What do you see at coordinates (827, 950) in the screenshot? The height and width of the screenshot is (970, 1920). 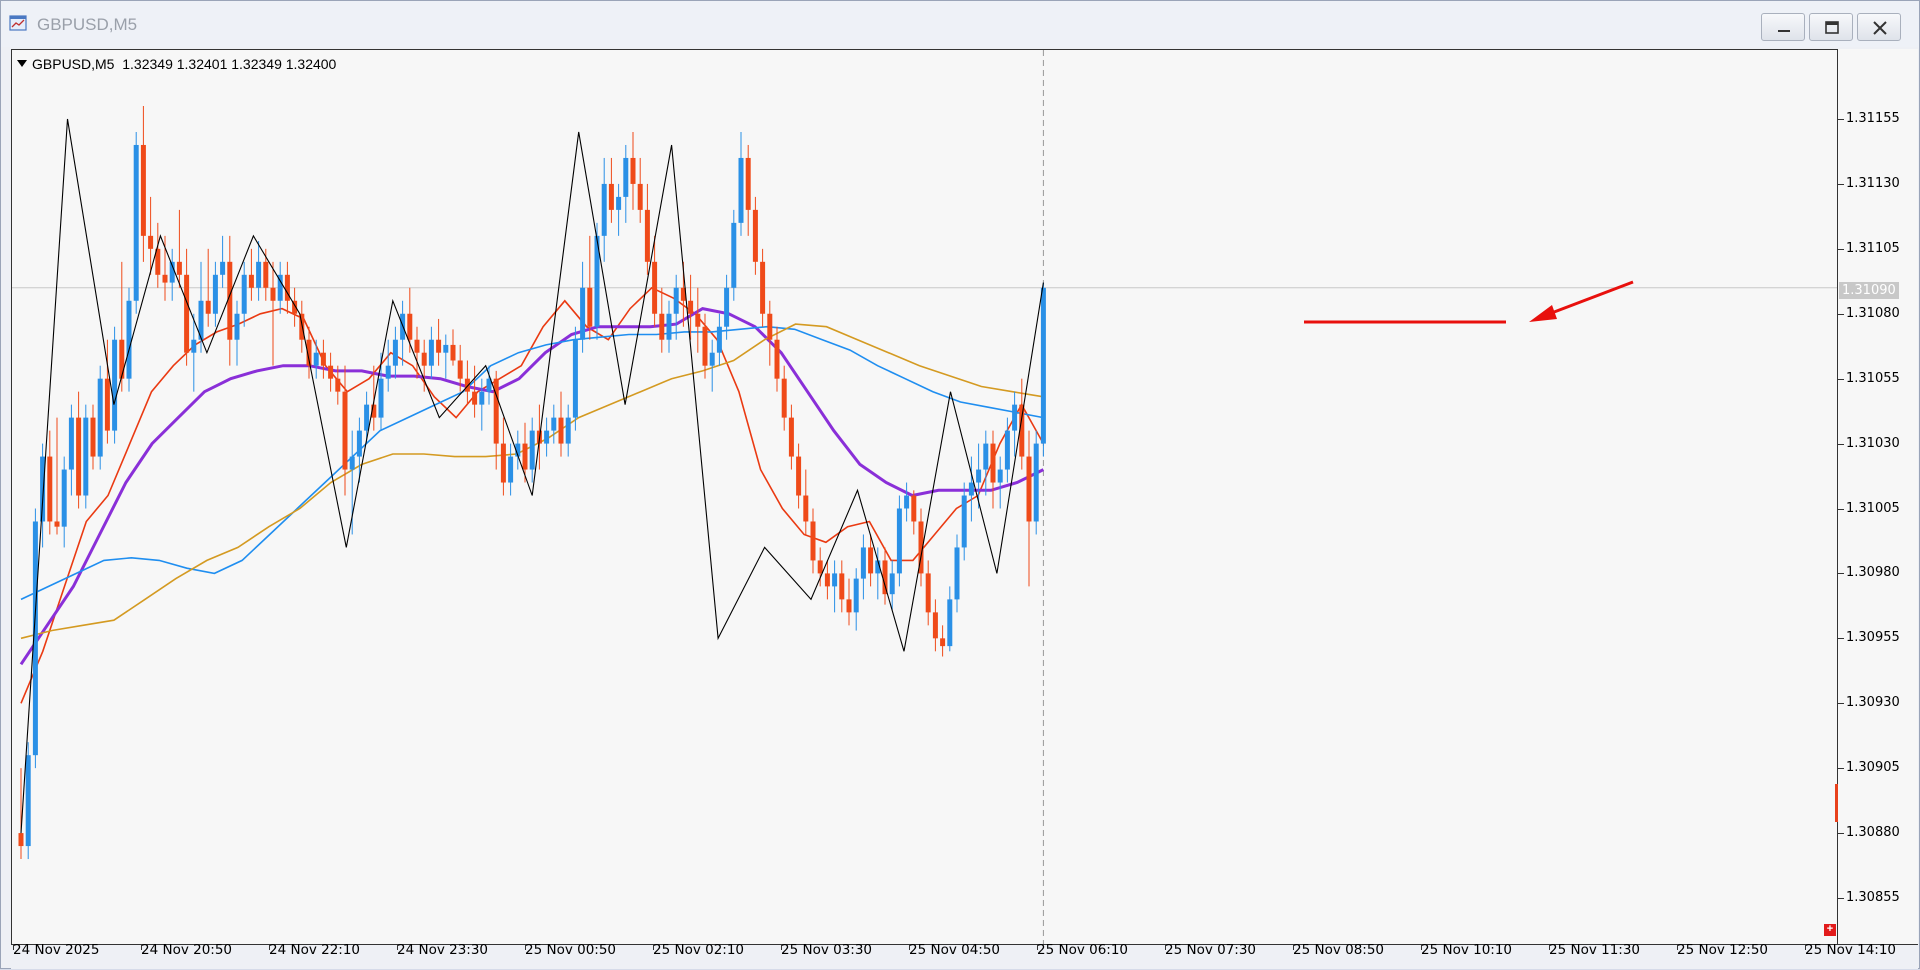 I see `time-label: 25 Nov 03:30` at bounding box center [827, 950].